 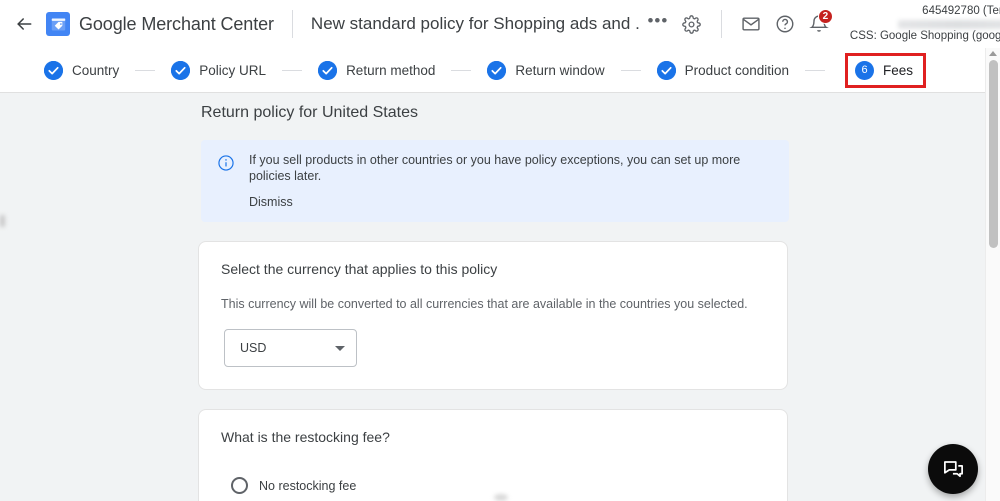 What do you see at coordinates (501, 497) in the screenshot?
I see `bottom-edge-artifact` at bounding box center [501, 497].